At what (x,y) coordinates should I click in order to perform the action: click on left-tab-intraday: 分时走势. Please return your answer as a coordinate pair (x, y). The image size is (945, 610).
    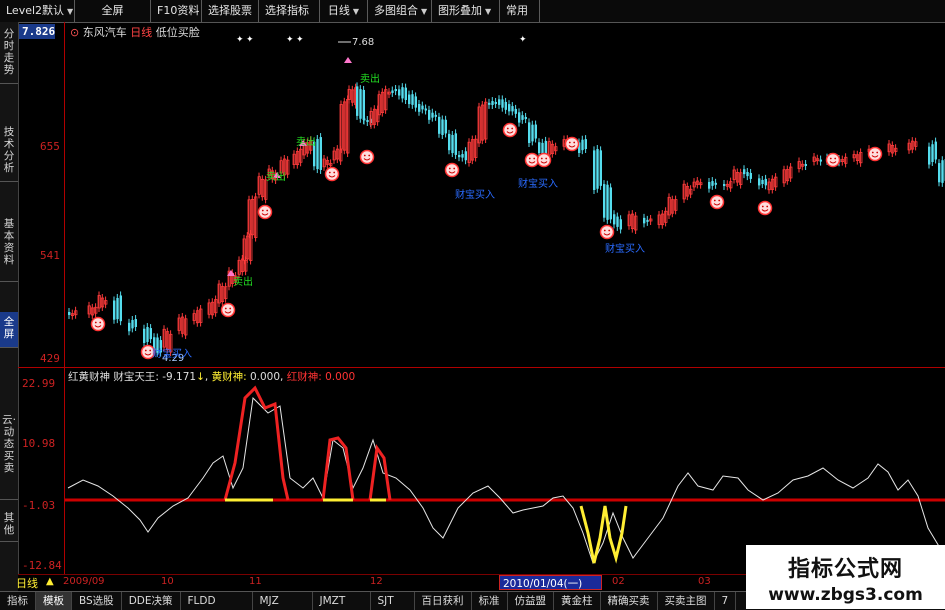
    Looking at the image, I should click on (9, 54).